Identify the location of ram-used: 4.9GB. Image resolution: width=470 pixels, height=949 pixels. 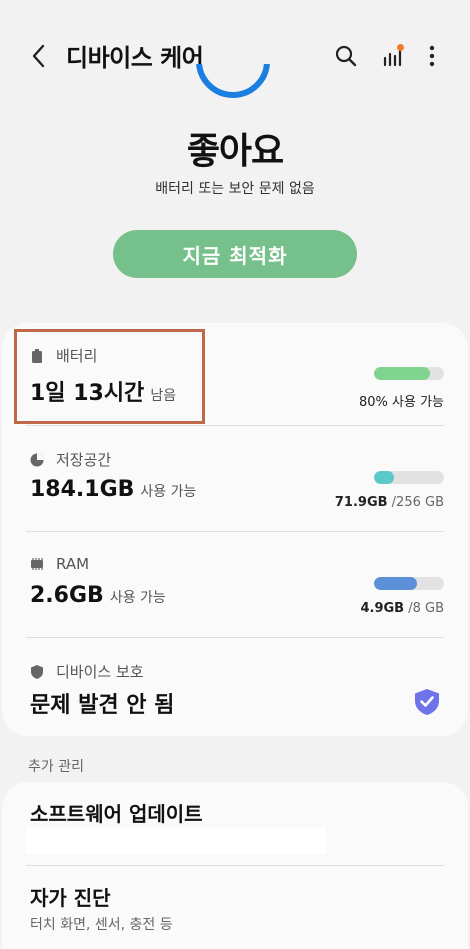
(382, 608).